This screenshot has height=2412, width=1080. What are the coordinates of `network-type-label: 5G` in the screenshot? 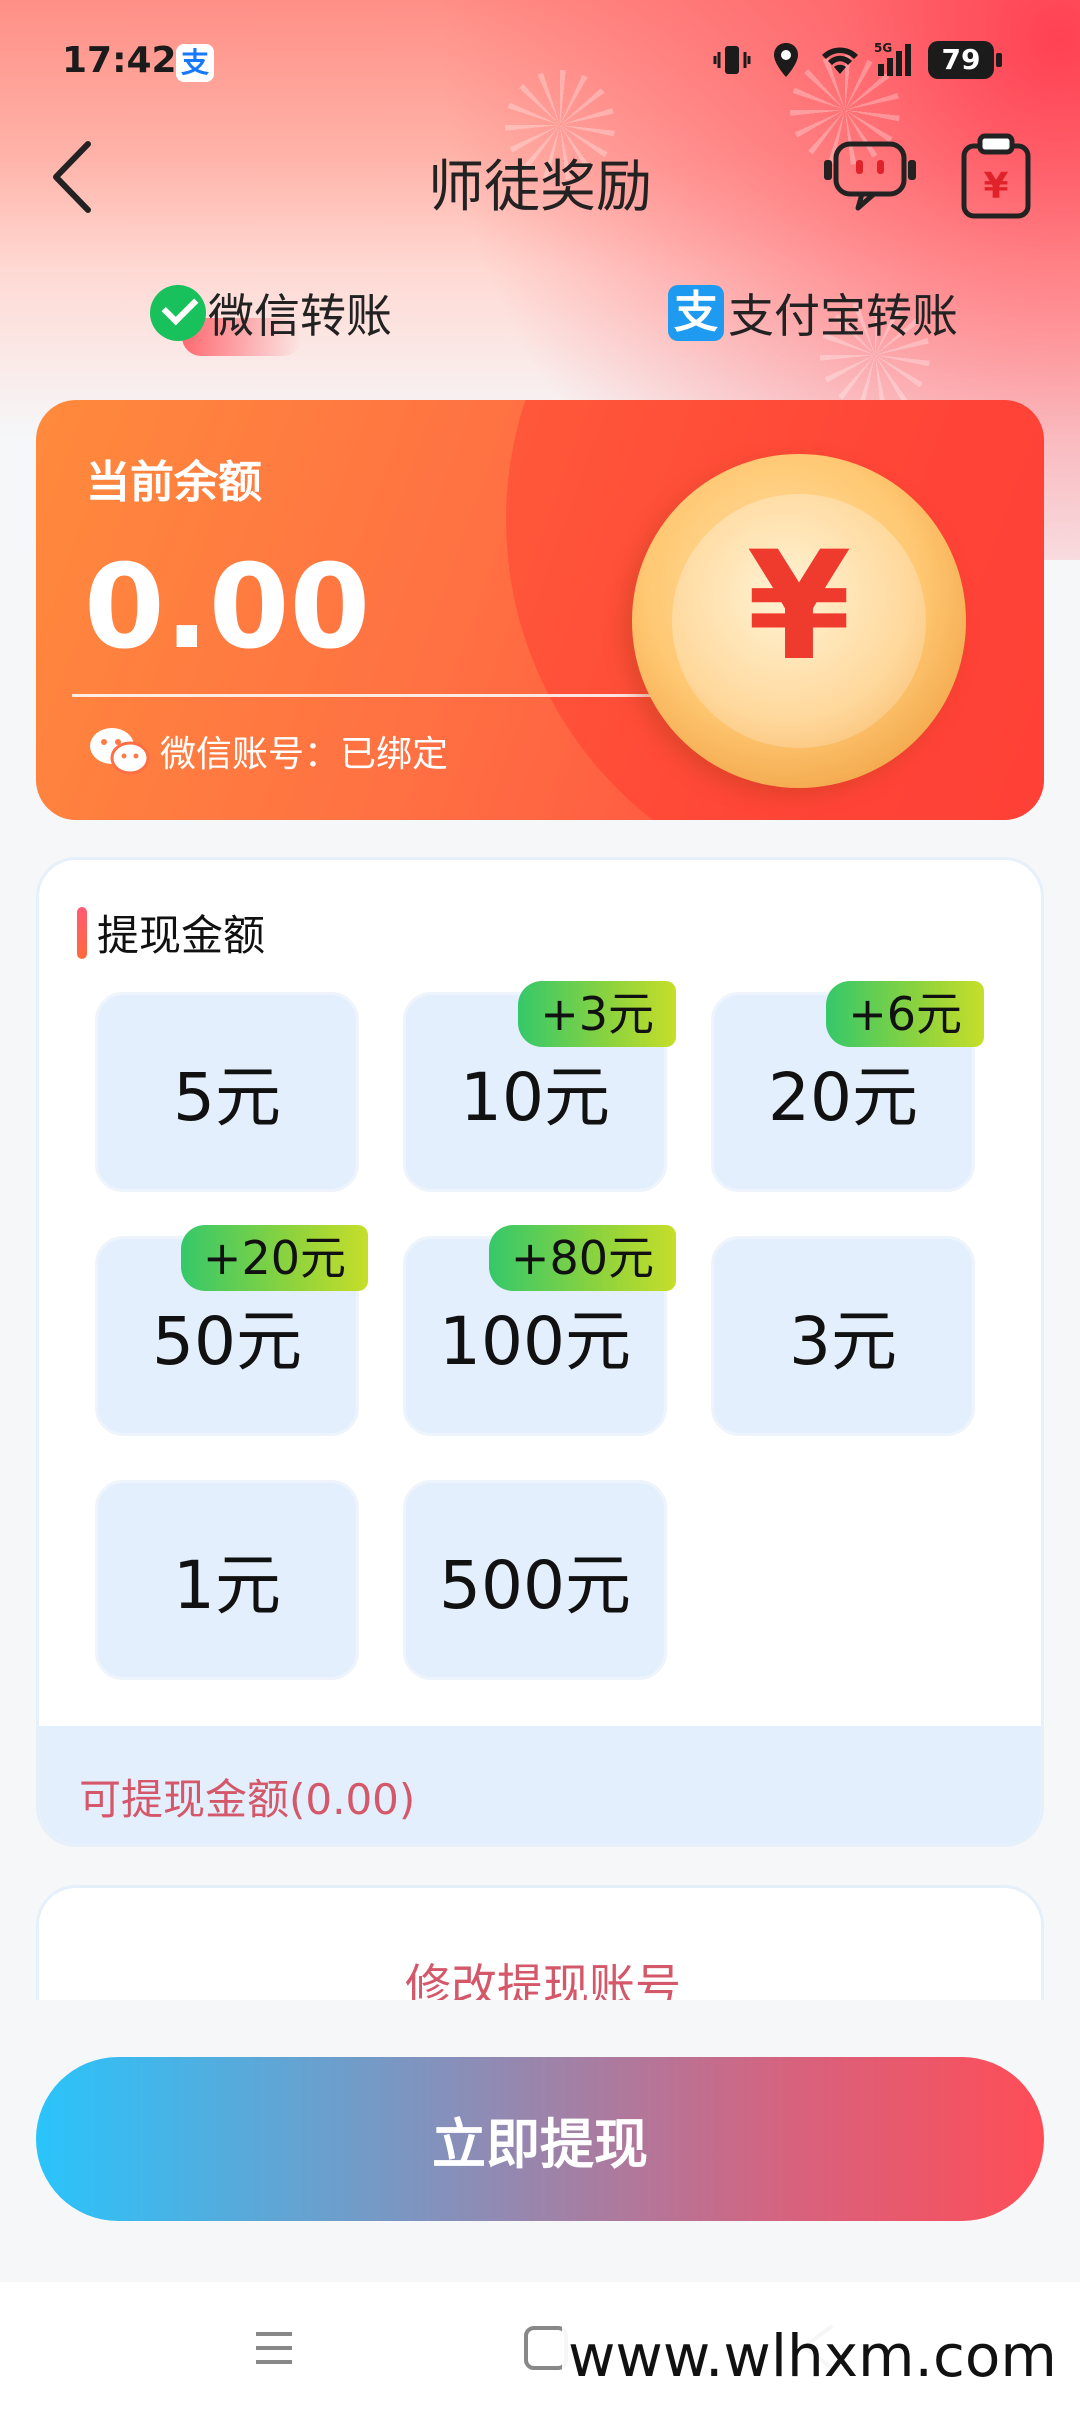 It's located at (883, 48).